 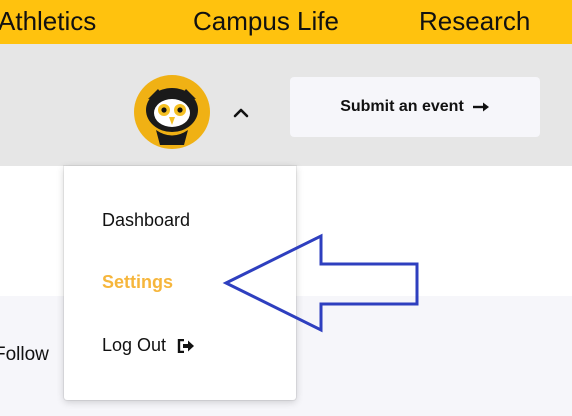 What do you see at coordinates (241, 113) in the screenshot?
I see `chevron-up-icon` at bounding box center [241, 113].